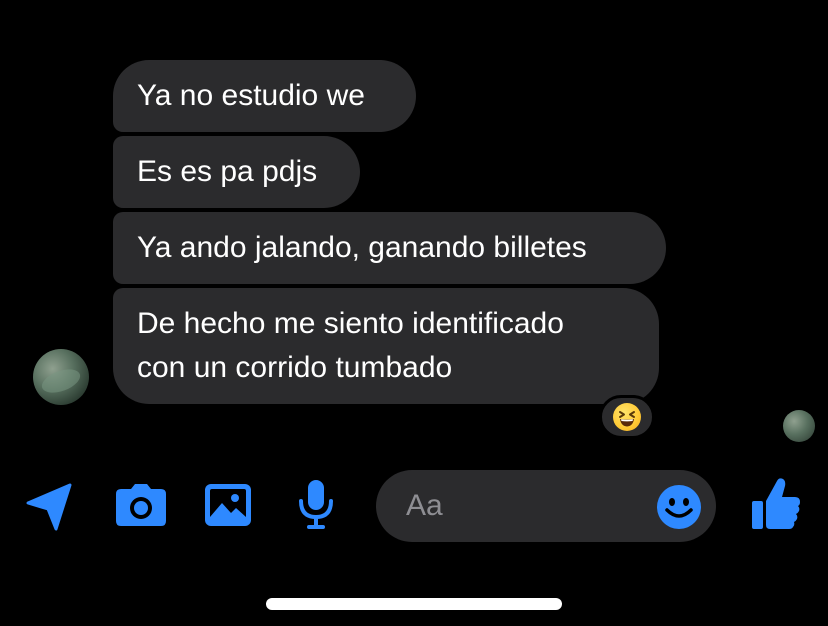 The image size is (828, 626). I want to click on message-reaction, so click(627, 417).